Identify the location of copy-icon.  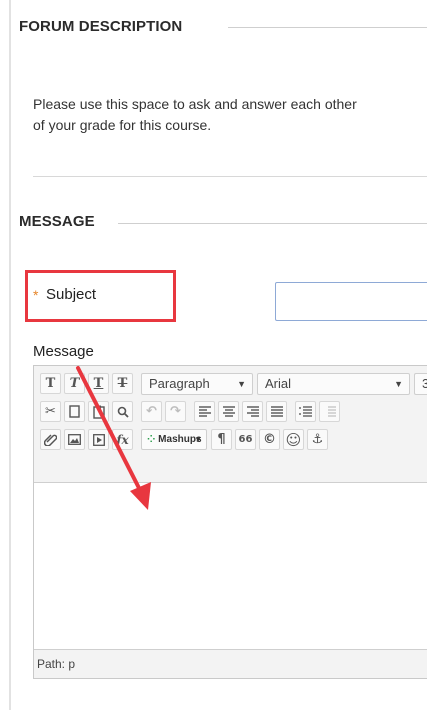
(74, 411).